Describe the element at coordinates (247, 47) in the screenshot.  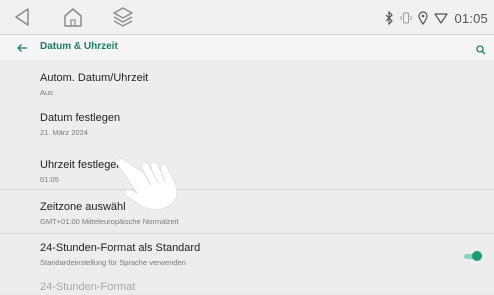
I see `app-bar: Datum & Uhrzeit` at that location.